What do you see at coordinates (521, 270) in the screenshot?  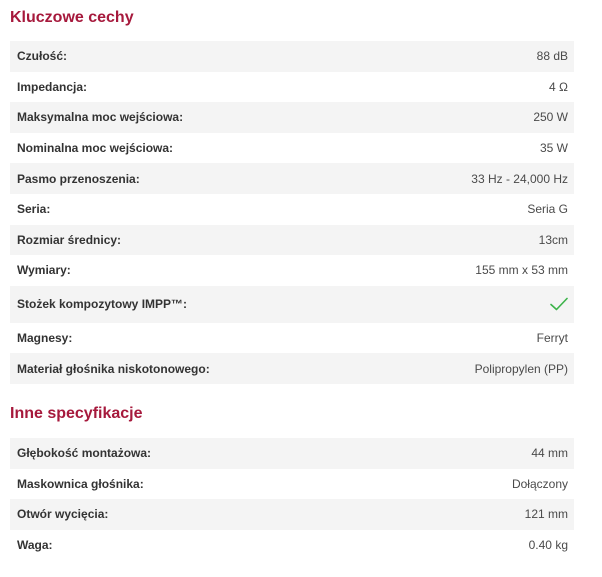 I see `spec-value: 155 mm x 53 mm` at bounding box center [521, 270].